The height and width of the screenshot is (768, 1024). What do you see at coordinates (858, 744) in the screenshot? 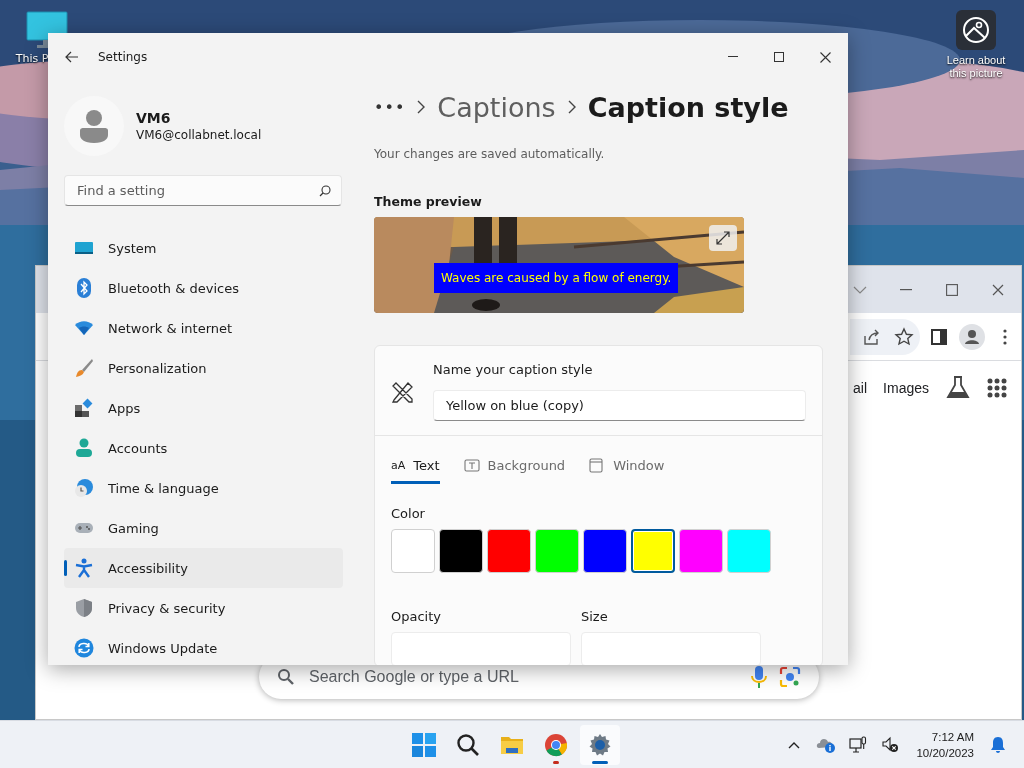
I see `network-icon` at bounding box center [858, 744].